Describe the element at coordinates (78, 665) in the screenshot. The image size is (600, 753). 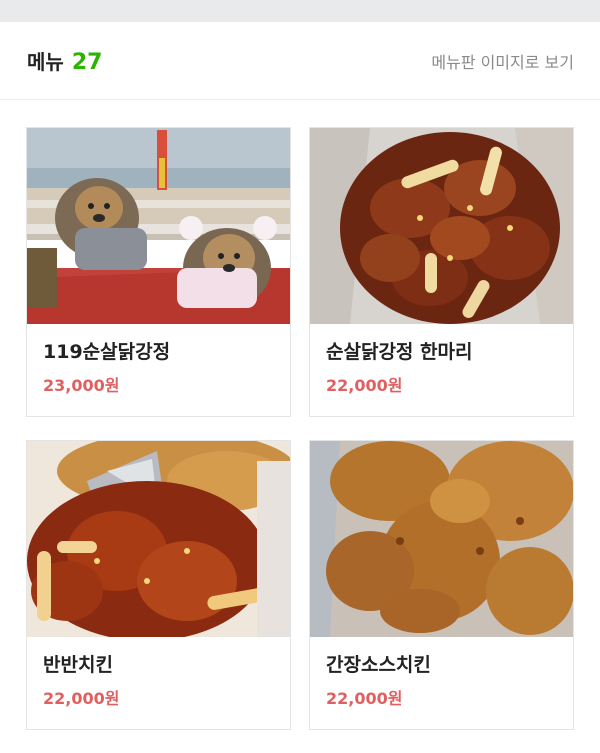
I see `menu-item-name: 반반치킨` at that location.